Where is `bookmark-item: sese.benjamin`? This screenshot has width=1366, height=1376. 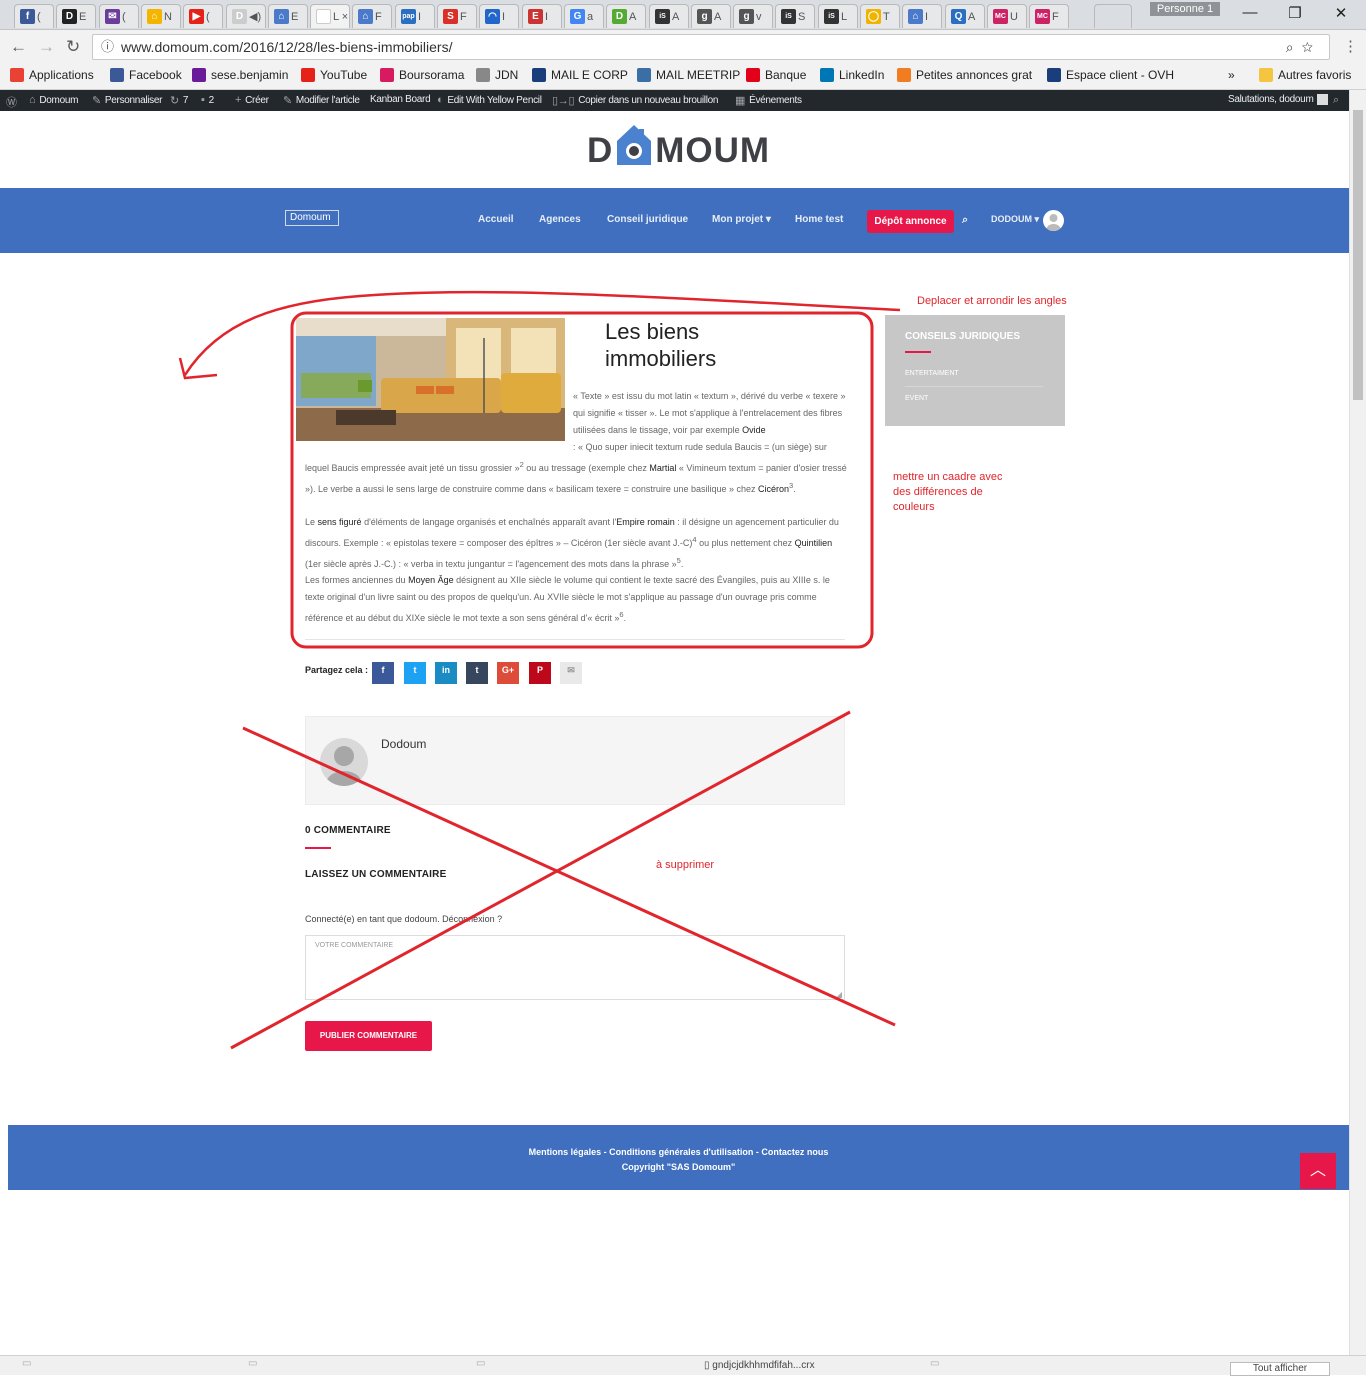
bookmark-item: sese.benjamin is located at coordinates (240, 75).